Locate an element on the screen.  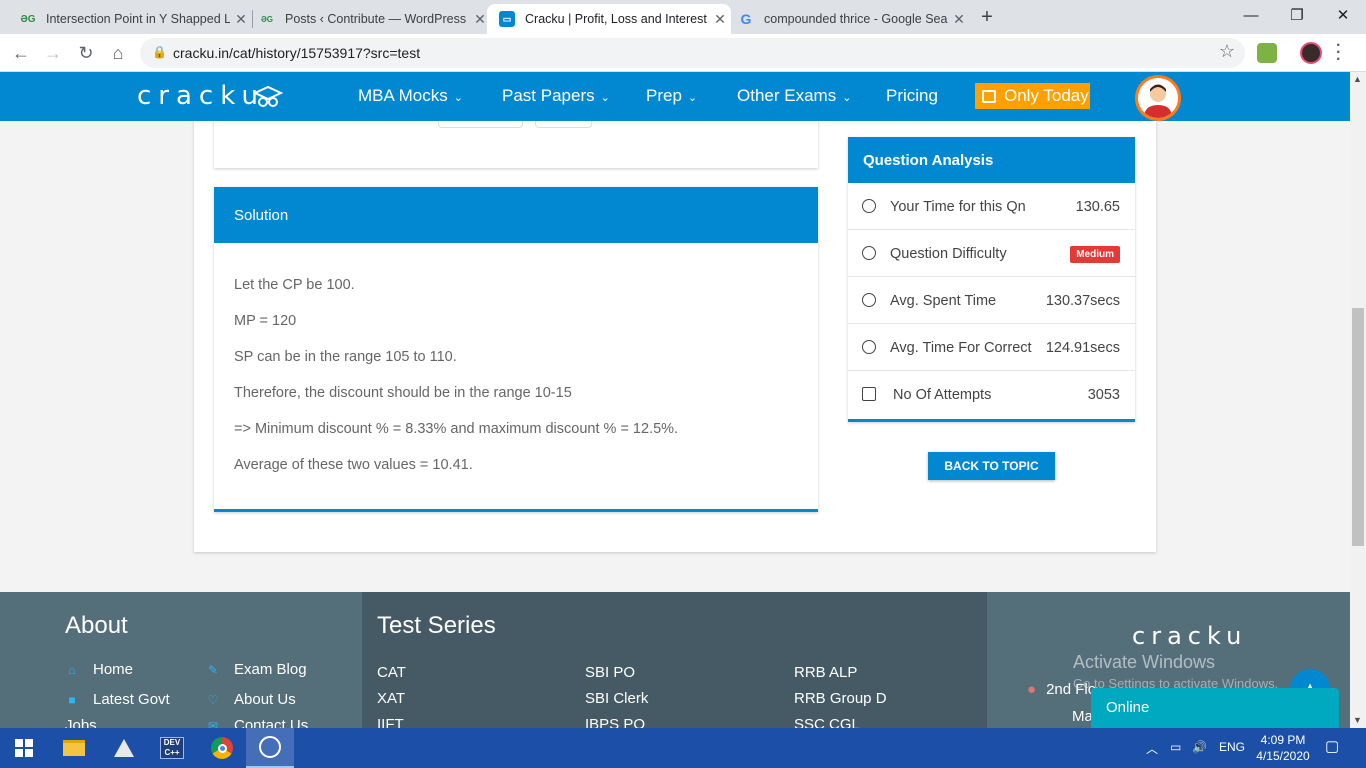
nav-other-exams: Other Exams ⌄ is located at coordinates (794, 96).